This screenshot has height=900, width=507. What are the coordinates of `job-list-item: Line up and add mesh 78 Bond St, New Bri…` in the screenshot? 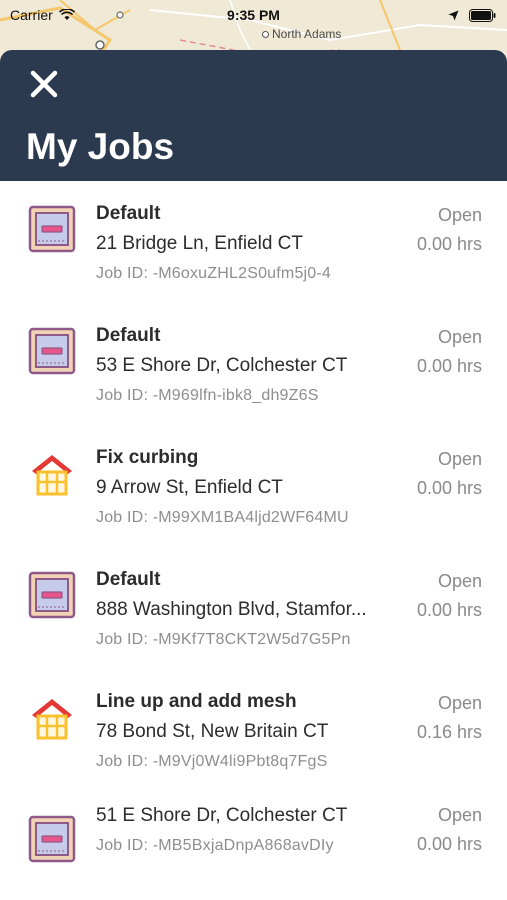 It's located at (253, 730).